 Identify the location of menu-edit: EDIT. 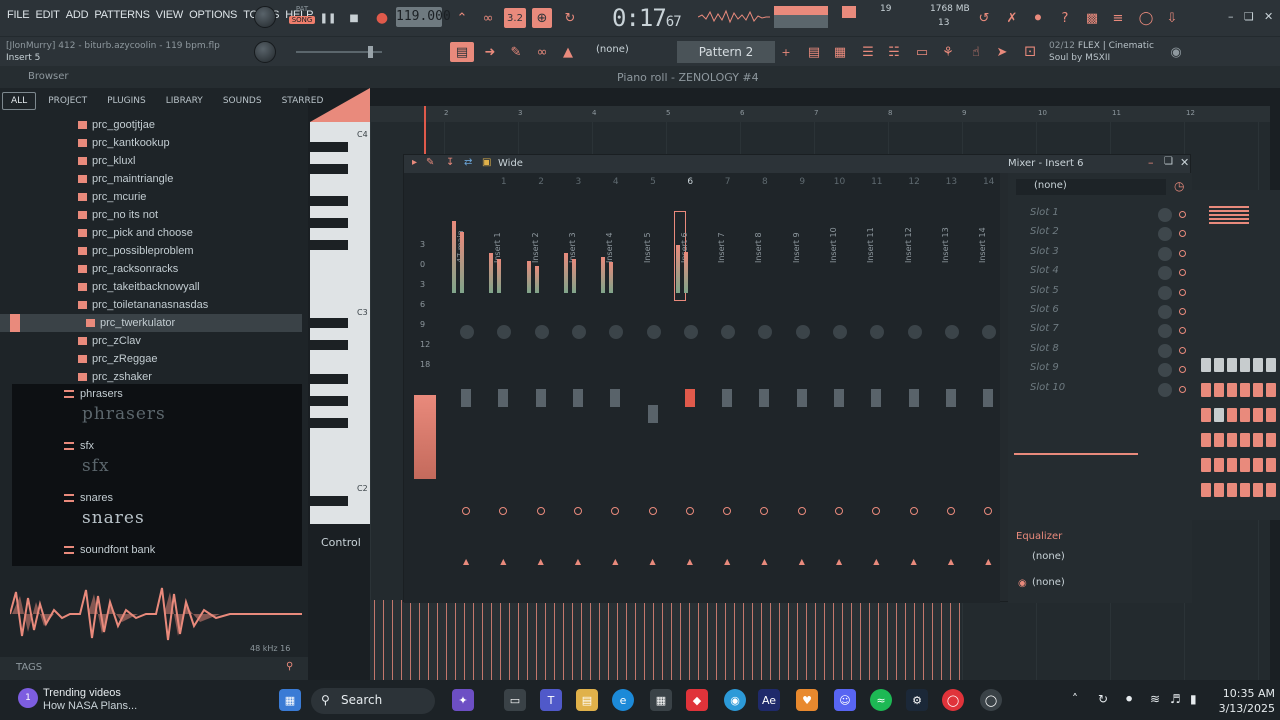
(47, 15).